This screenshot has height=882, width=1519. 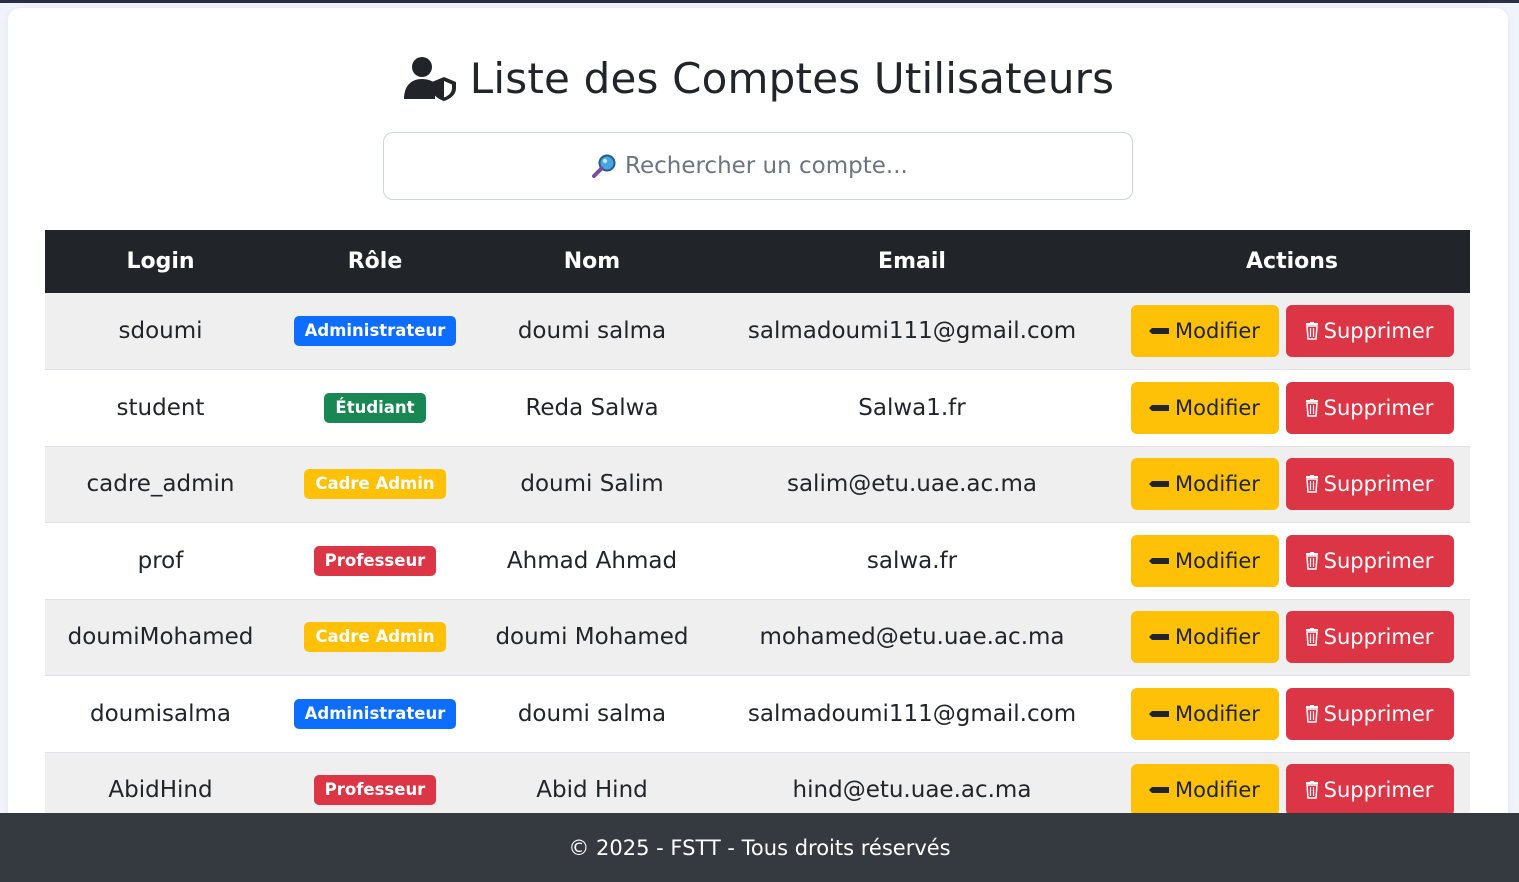 What do you see at coordinates (592, 407) in the screenshot?
I see `nom-cell: Reda Salwa` at bounding box center [592, 407].